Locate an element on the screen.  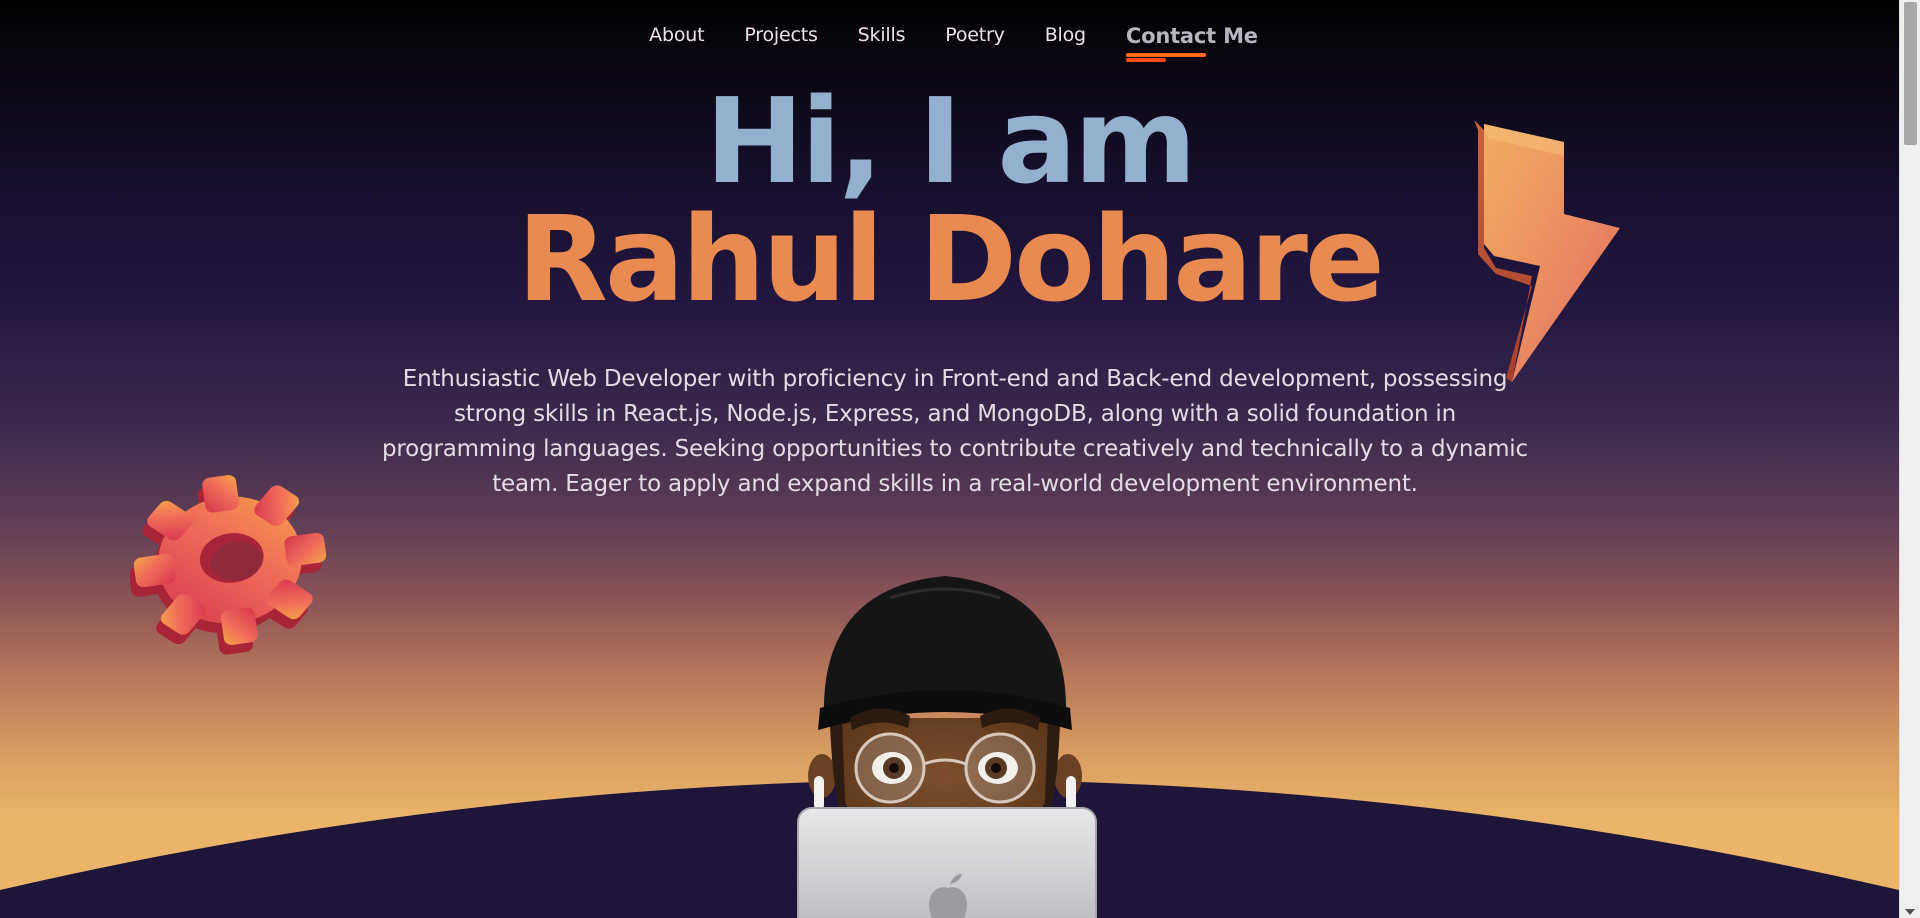
memoji-avatar-with-laptop is located at coordinates (947, 747).